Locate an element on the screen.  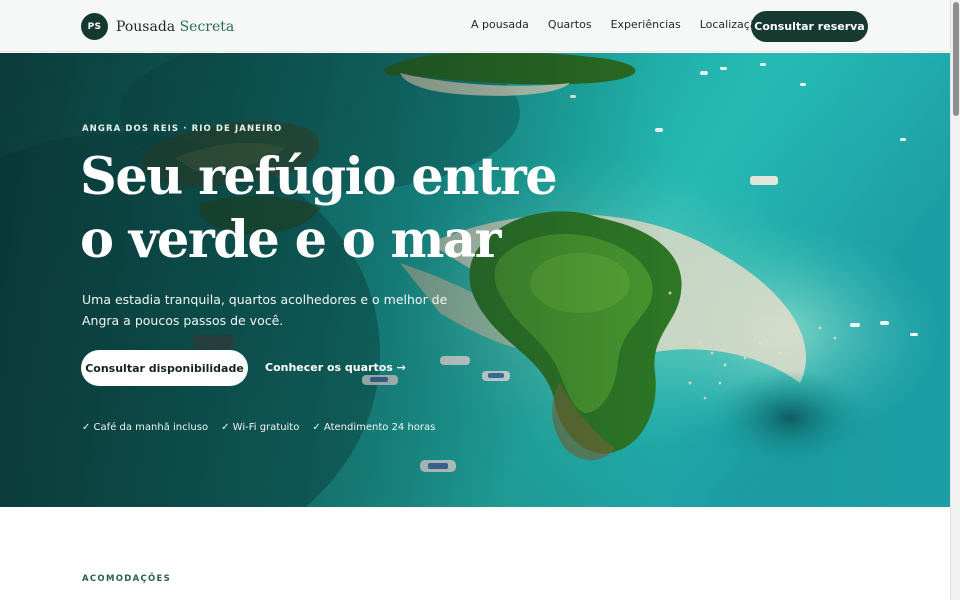
consultar-disponibilidade-button: Consultar disponibilidade is located at coordinates (164, 368).